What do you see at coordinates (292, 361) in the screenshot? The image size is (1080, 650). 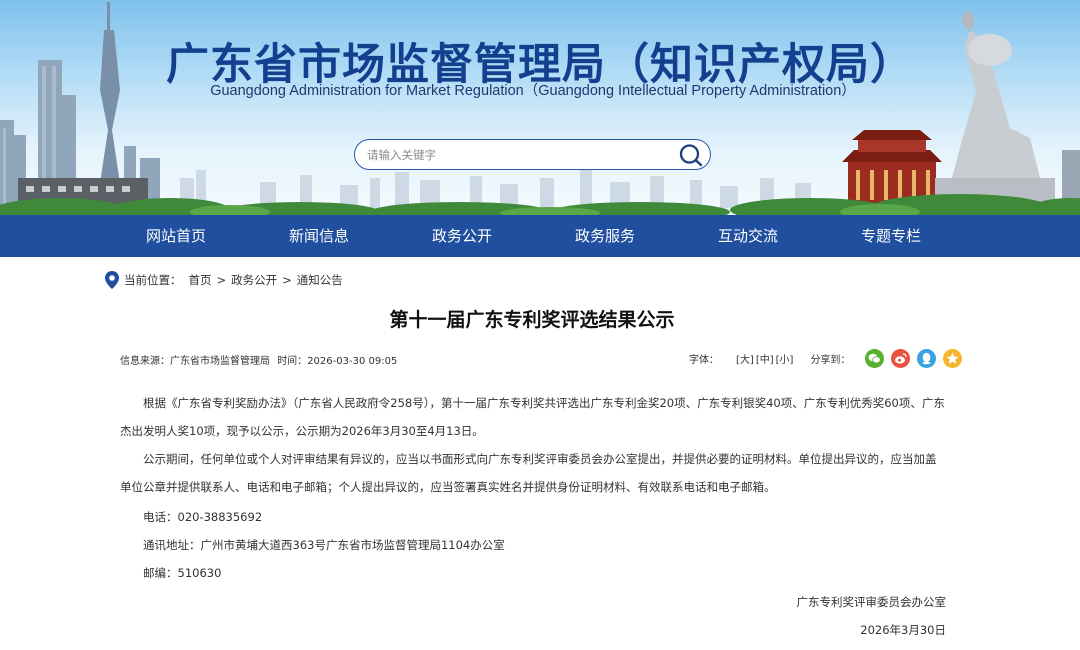 I see `time-label: 时间：` at bounding box center [292, 361].